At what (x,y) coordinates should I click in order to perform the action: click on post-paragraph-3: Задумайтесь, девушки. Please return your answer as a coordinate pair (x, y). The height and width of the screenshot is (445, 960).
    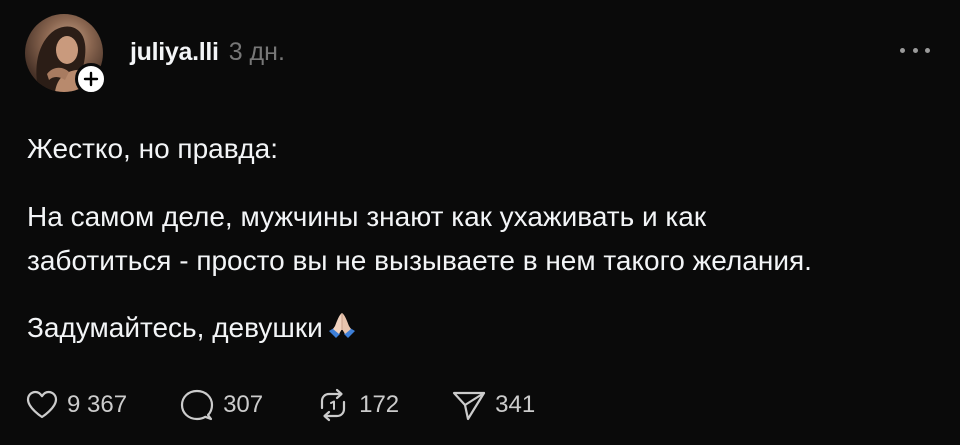
    Looking at the image, I should click on (192, 329).